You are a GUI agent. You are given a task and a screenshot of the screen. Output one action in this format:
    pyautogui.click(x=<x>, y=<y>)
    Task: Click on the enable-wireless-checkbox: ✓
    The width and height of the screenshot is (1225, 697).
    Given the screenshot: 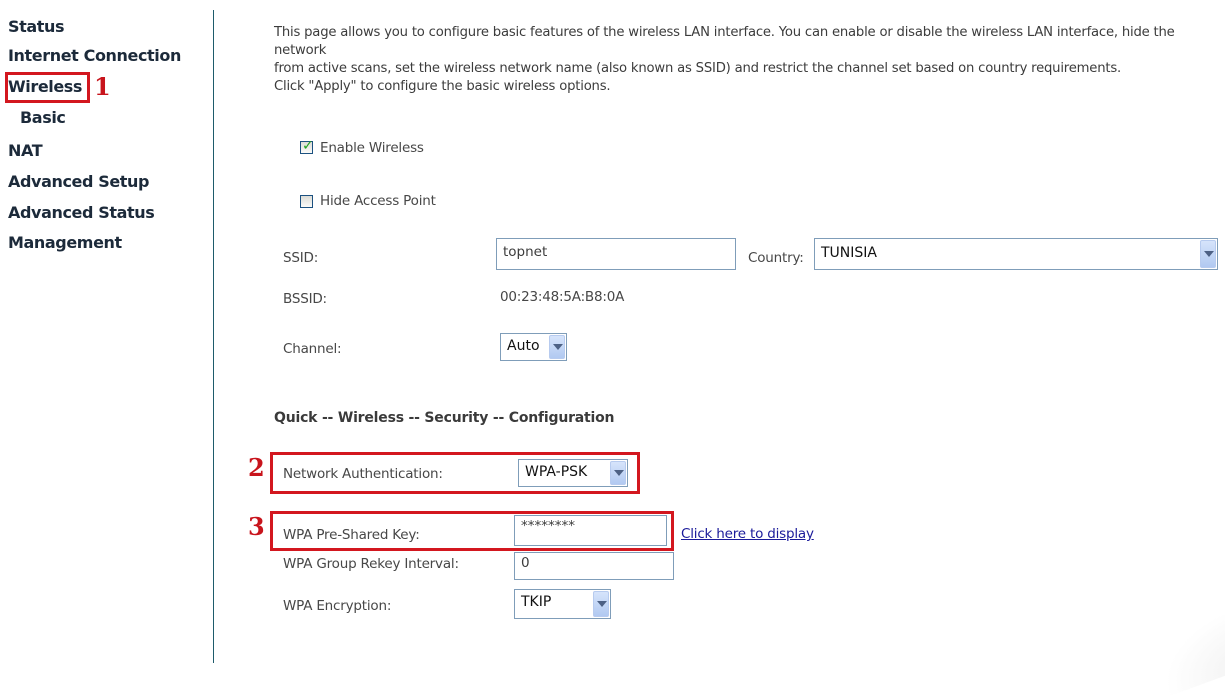 What is the action you would take?
    pyautogui.click(x=307, y=146)
    